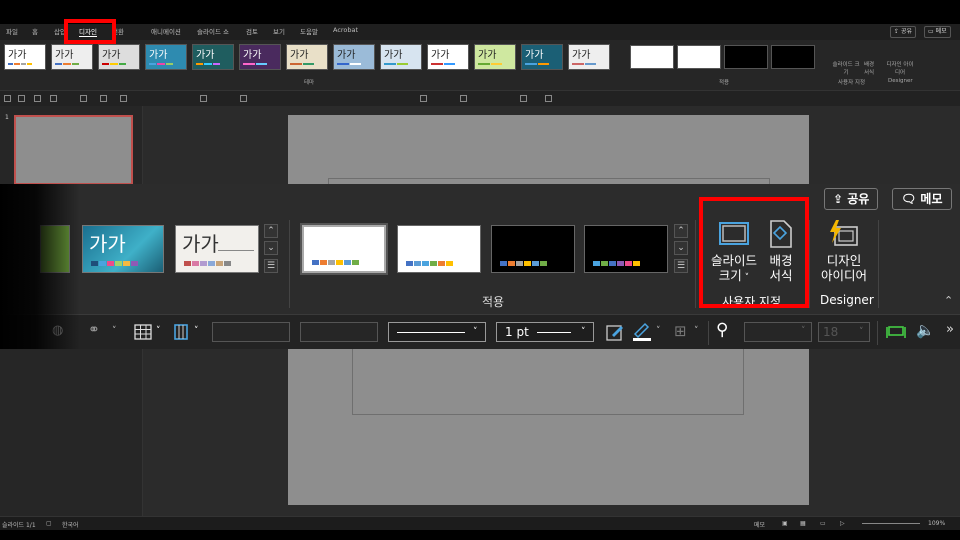  What do you see at coordinates (778, 332) in the screenshot?
I see `font-family-field: ˅` at bounding box center [778, 332].